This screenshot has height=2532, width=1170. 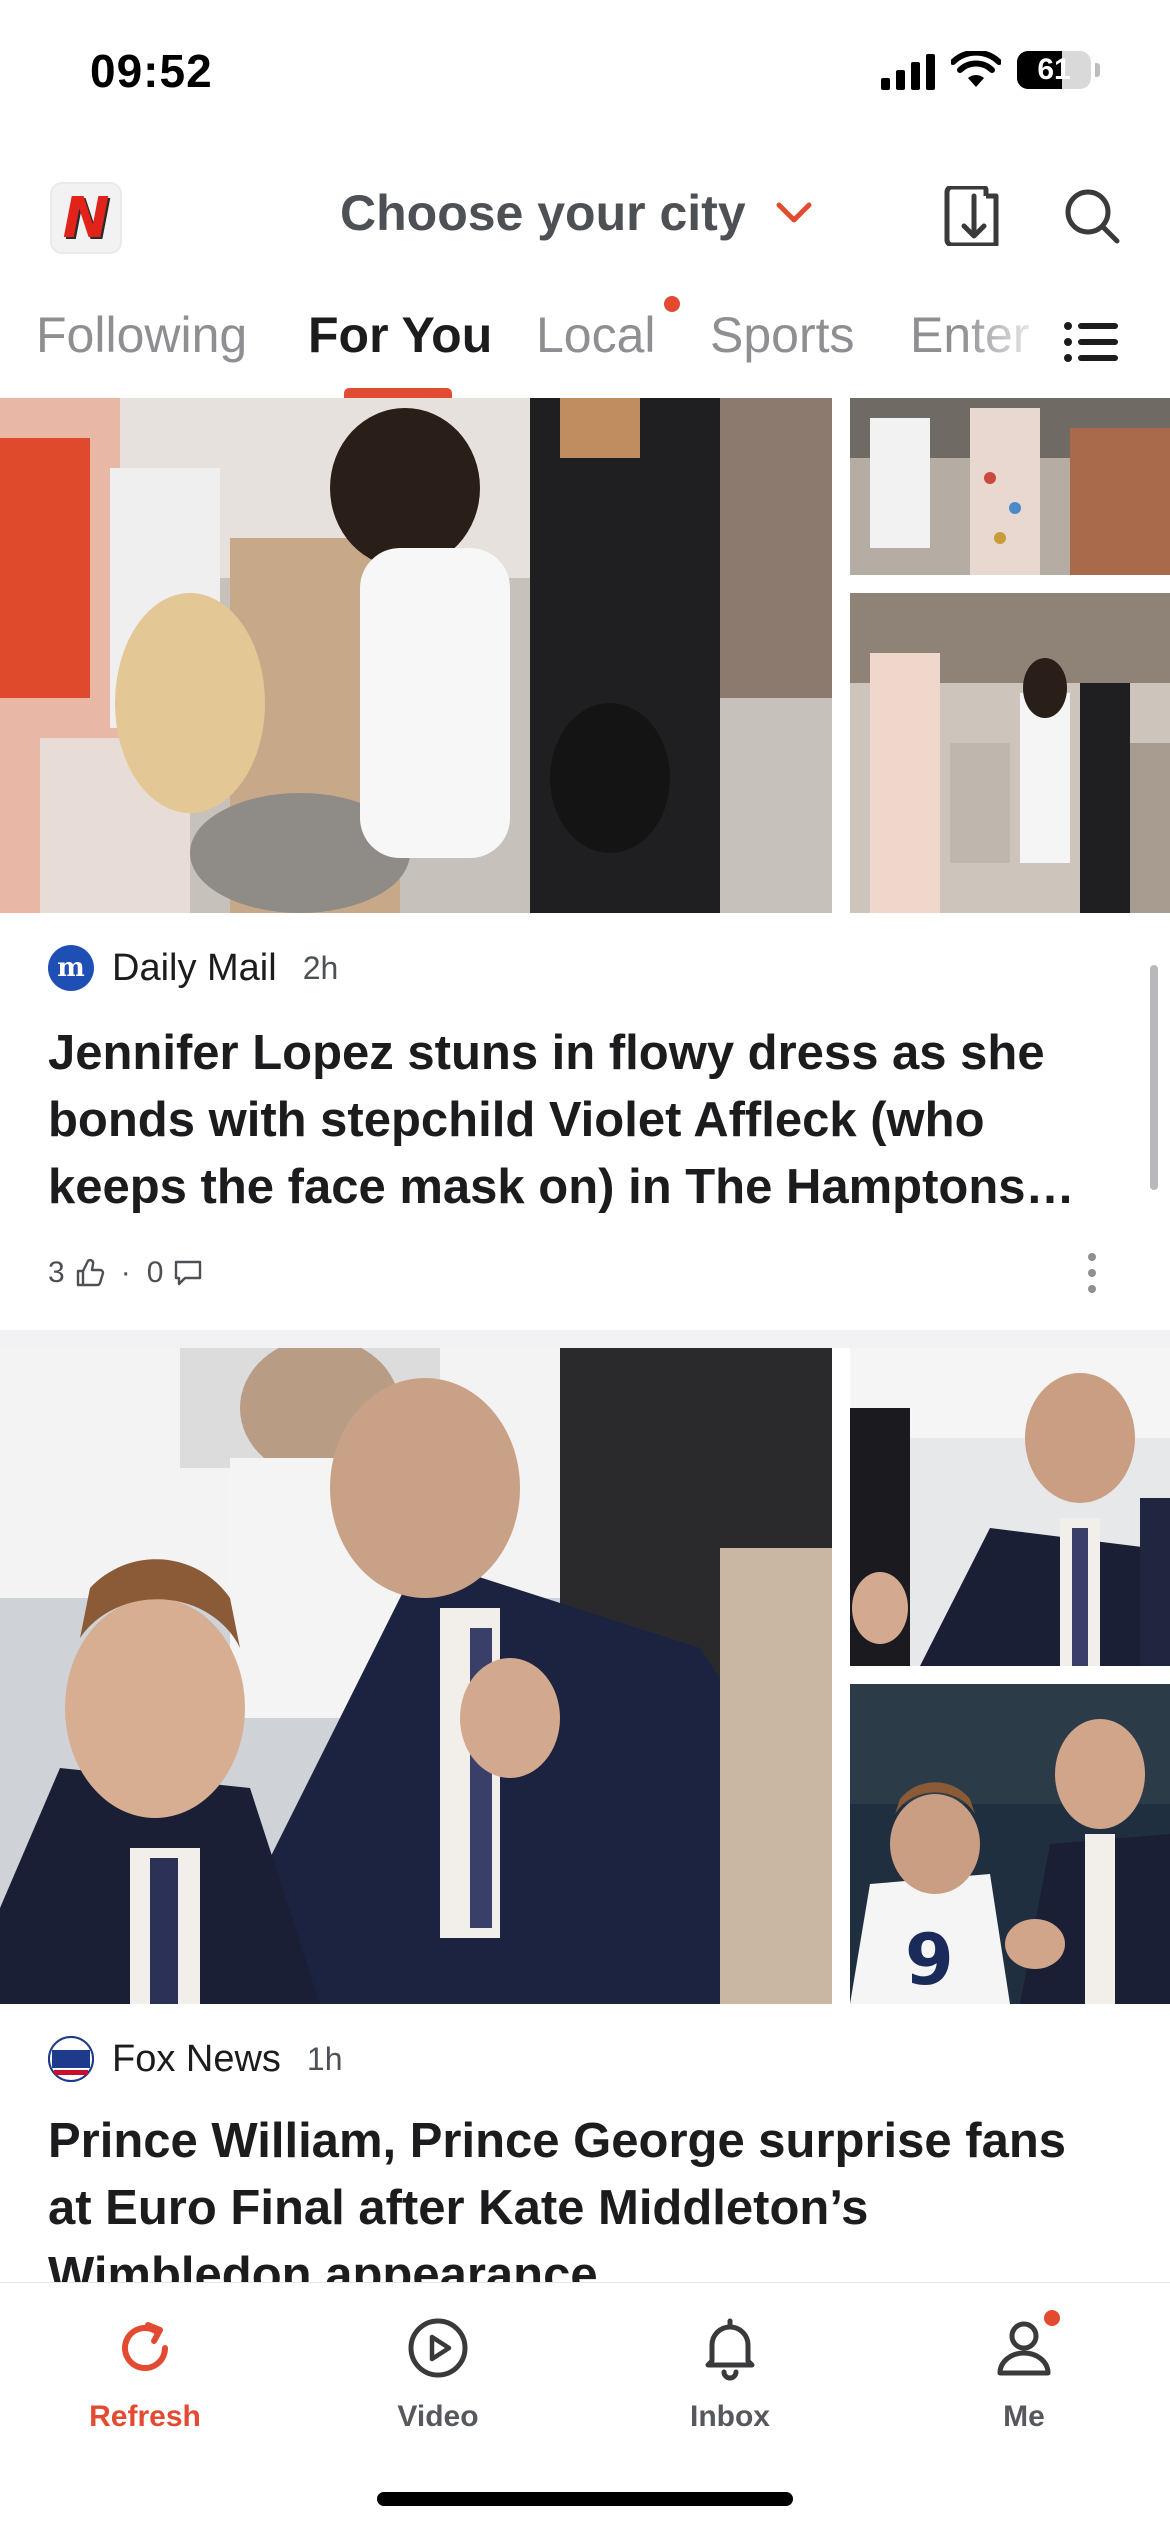 What do you see at coordinates (1010, 753) in the screenshot?
I see `article-side-image-bottom` at bounding box center [1010, 753].